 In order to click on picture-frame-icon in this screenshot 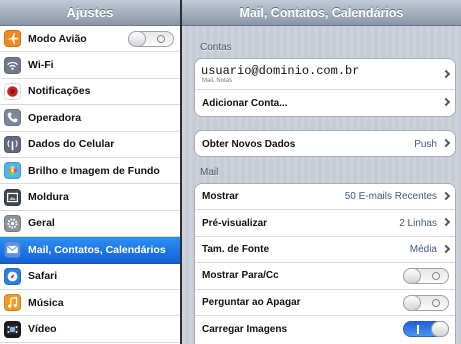, I will do `click(12, 197)`.